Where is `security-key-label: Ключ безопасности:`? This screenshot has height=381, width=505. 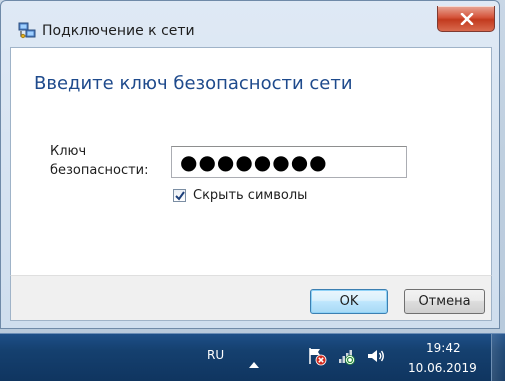 security-key-label: Ключ безопасности: is located at coordinates (110, 161).